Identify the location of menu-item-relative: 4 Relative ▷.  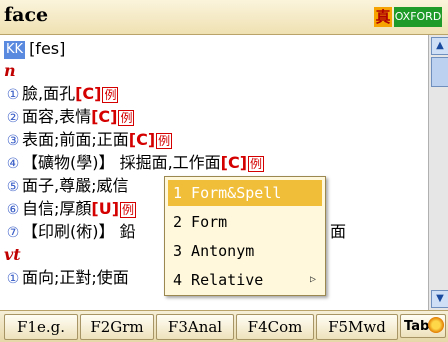
(245, 280).